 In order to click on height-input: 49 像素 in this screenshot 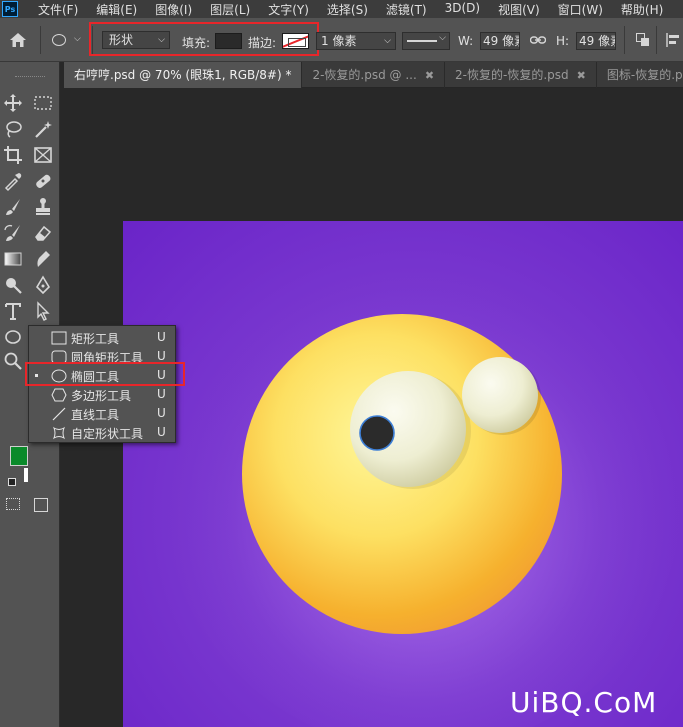, I will do `click(596, 41)`.